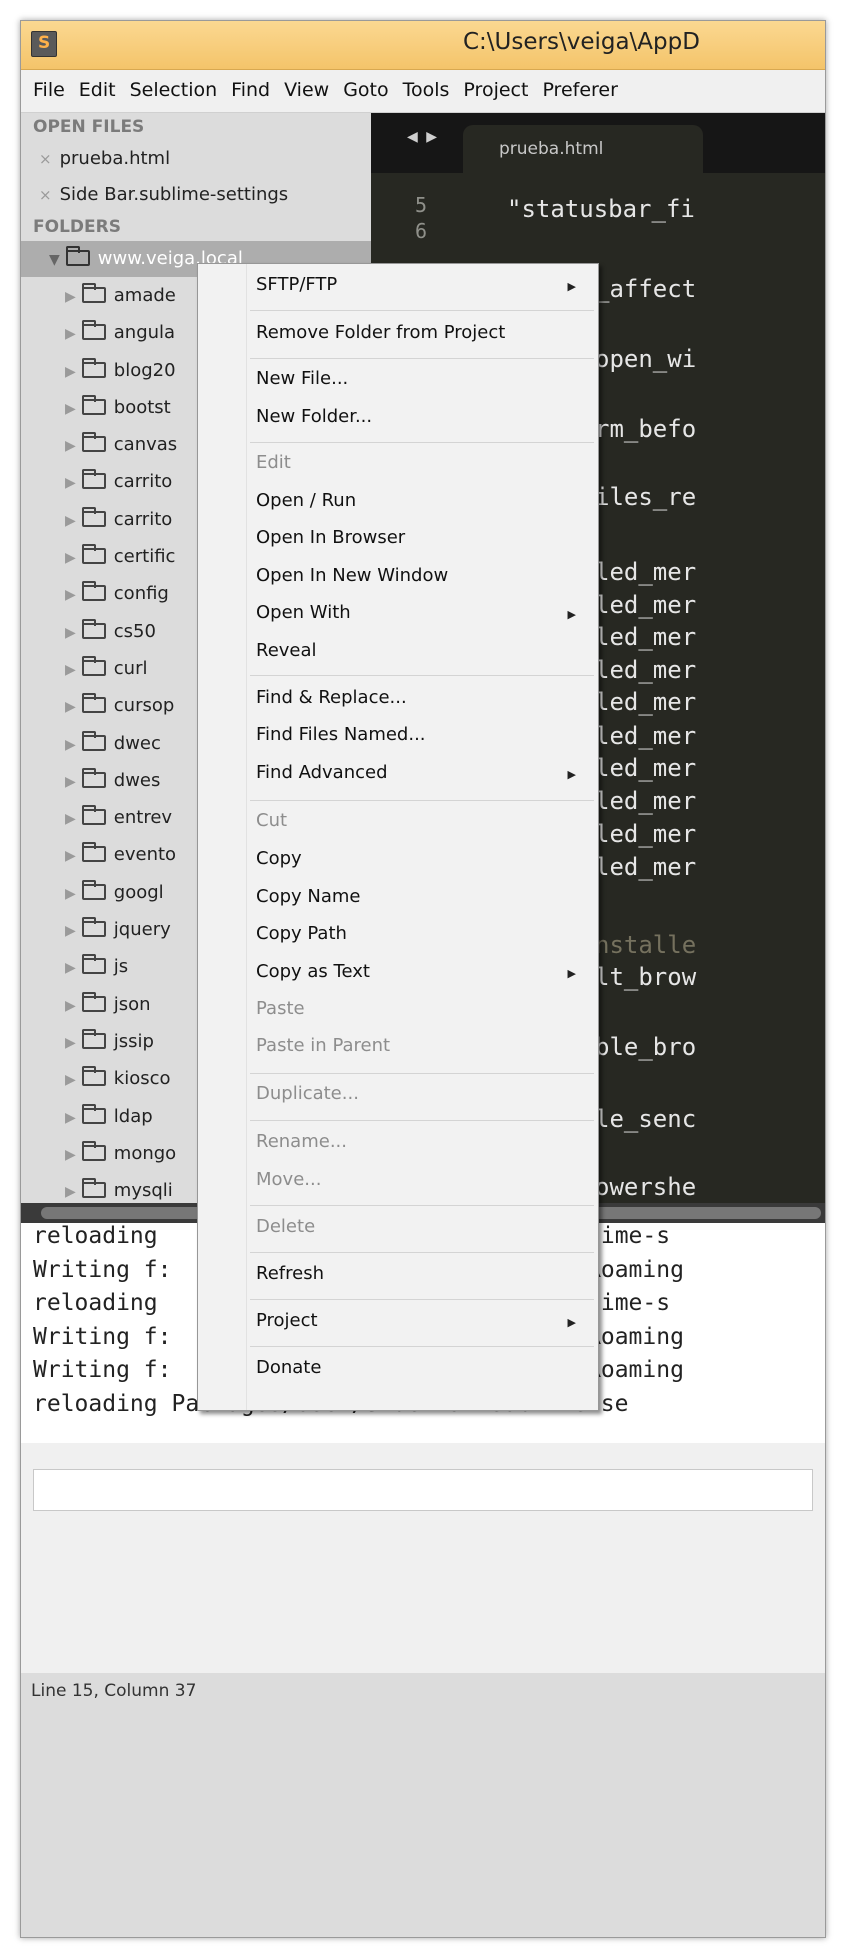  I want to click on menu-item-open-in-new-window: Open In New Window, so click(352, 575).